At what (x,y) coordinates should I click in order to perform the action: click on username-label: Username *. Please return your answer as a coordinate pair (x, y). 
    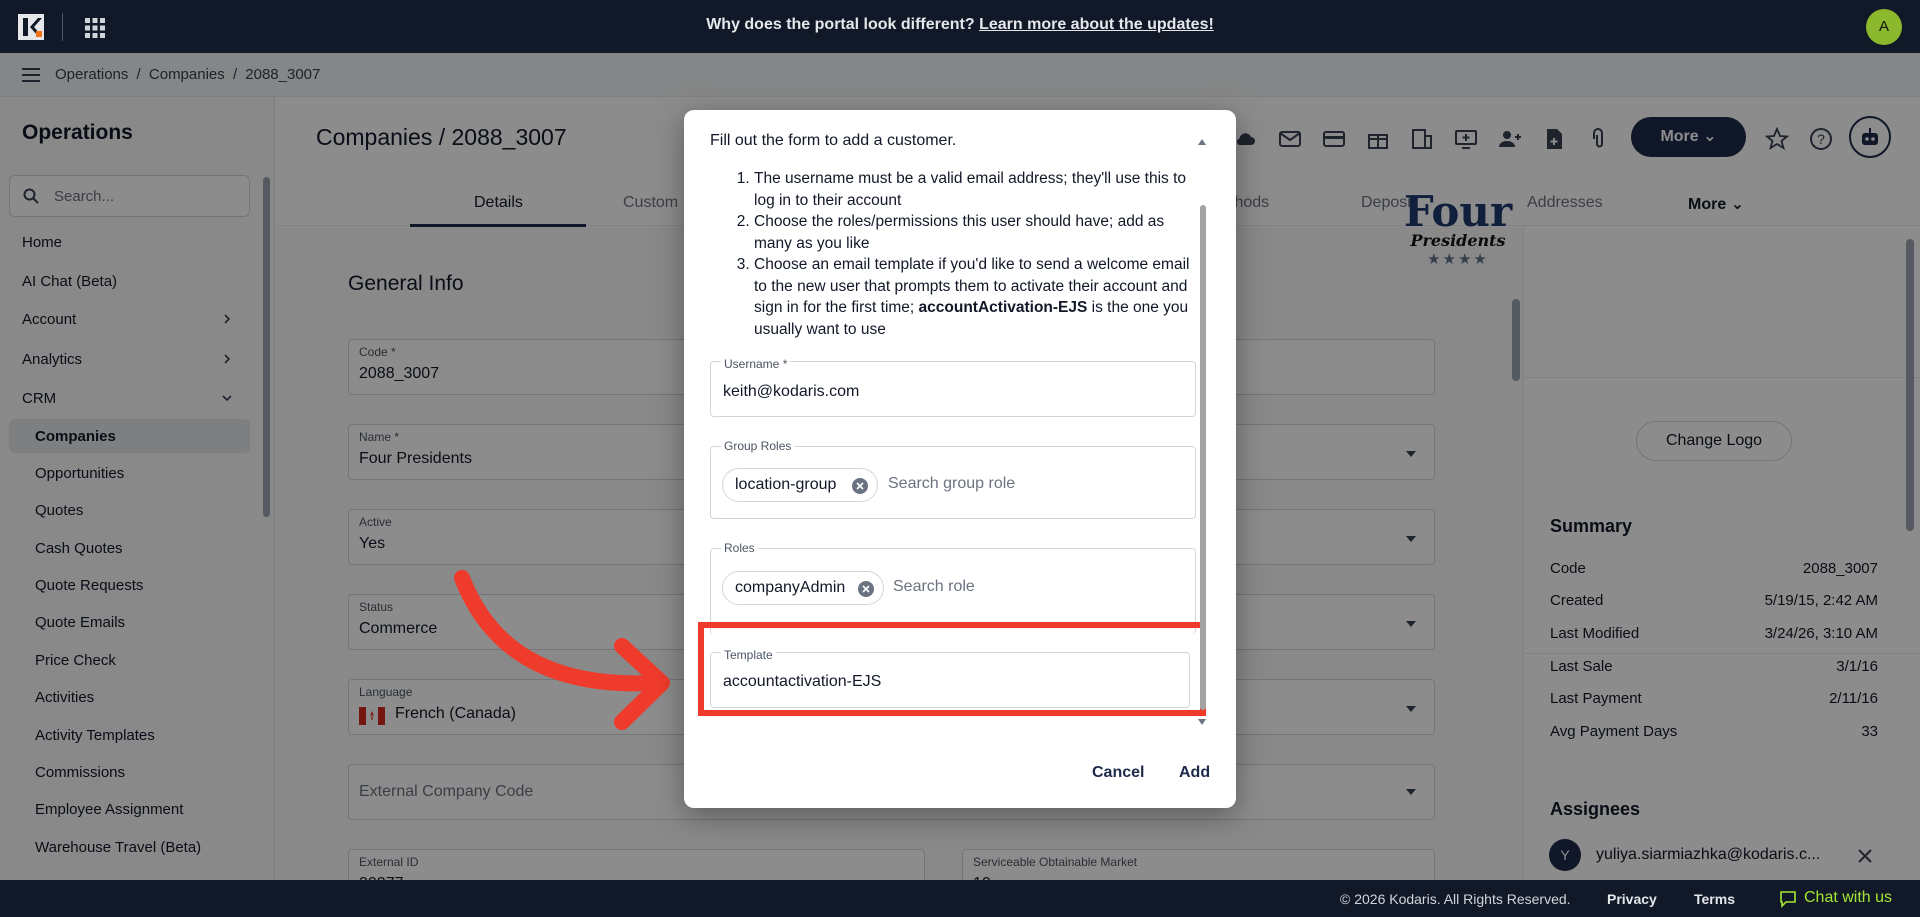
    Looking at the image, I should click on (756, 364).